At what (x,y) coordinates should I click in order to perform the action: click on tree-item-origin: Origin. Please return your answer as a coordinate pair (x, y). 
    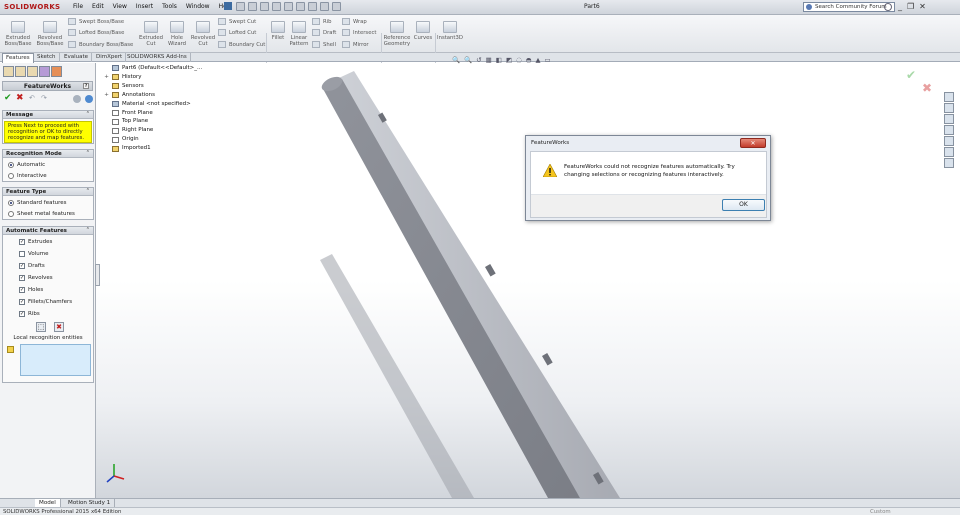
    Looking at the image, I should click on (153, 139).